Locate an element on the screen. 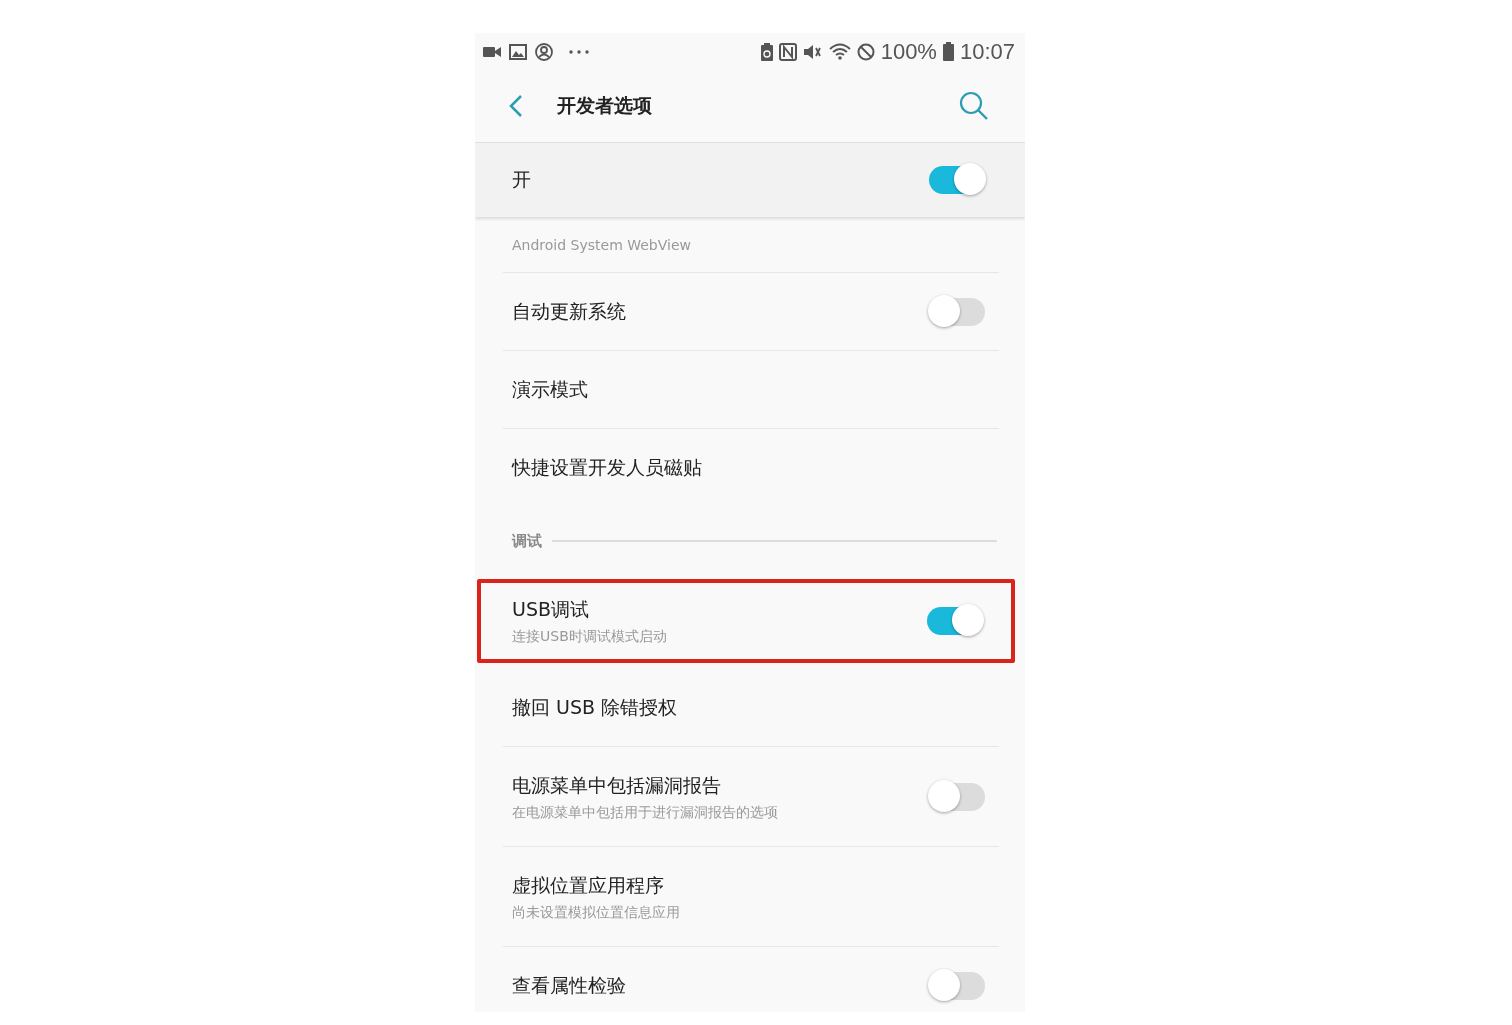 Image resolution: width=1512 pixels, height=1025 pixels. settings-item: USB调试 连接USB时调试模式启动 is located at coordinates (746, 621).